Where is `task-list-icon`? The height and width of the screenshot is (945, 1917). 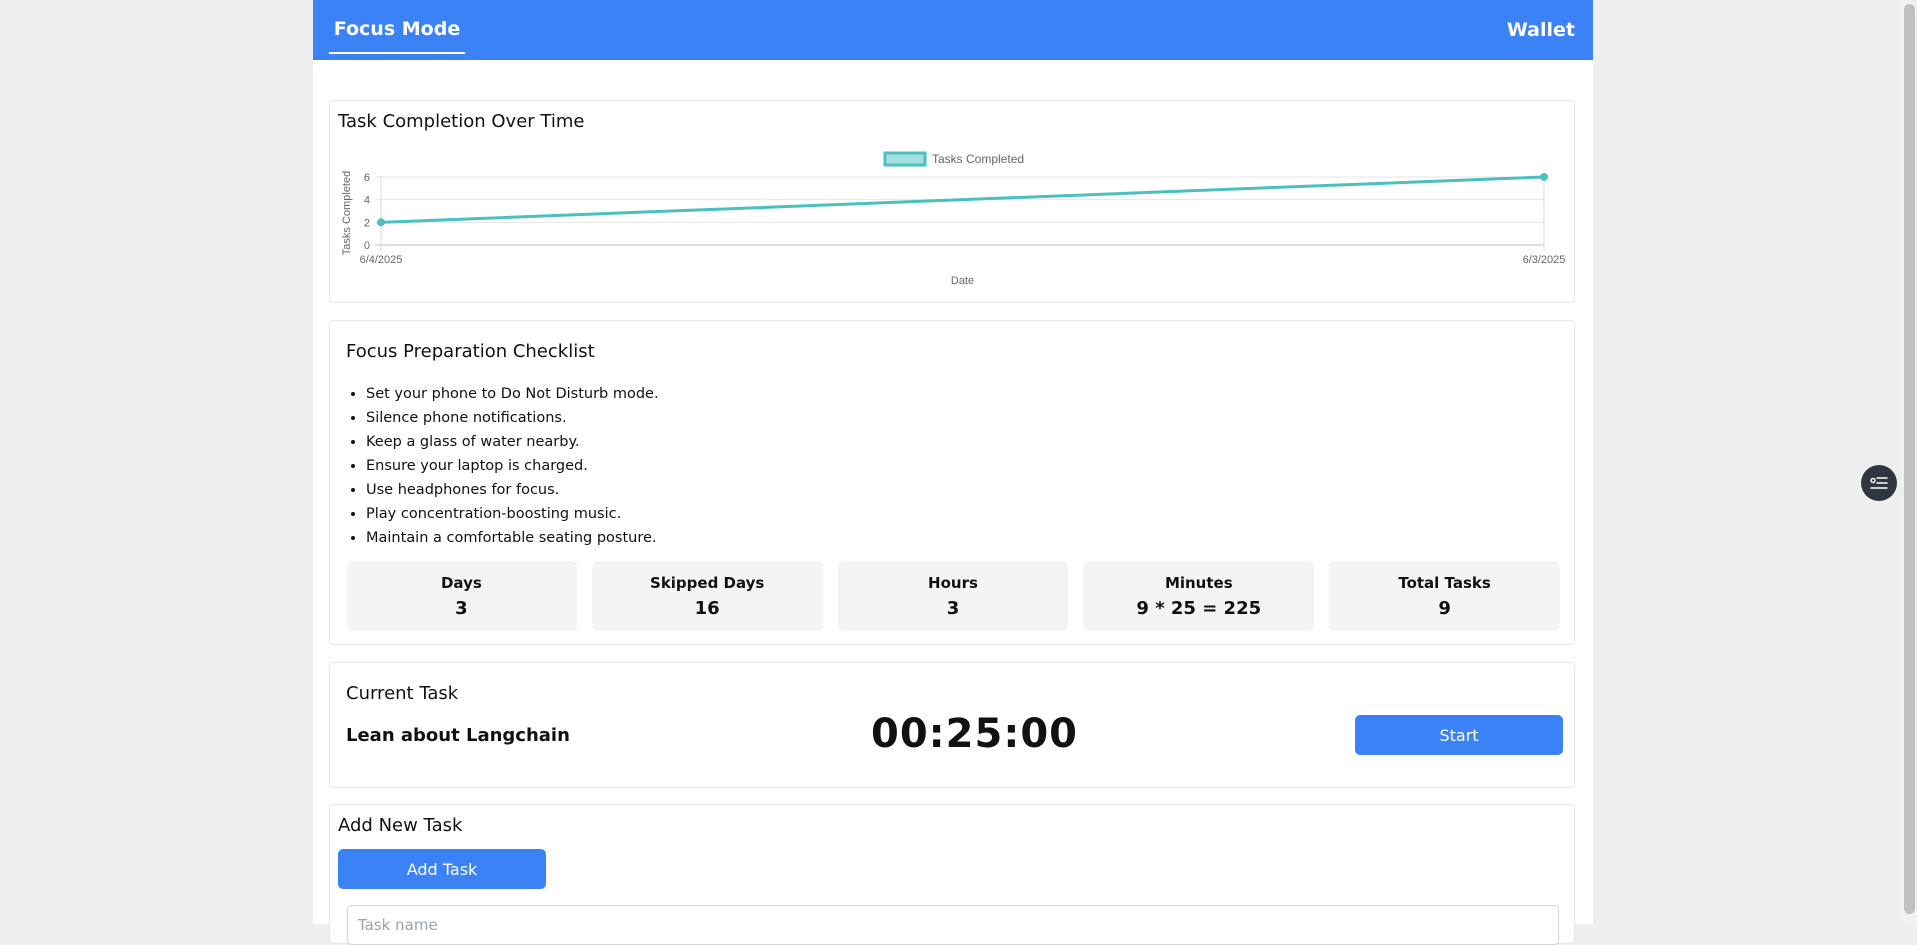
task-list-icon is located at coordinates (1879, 483).